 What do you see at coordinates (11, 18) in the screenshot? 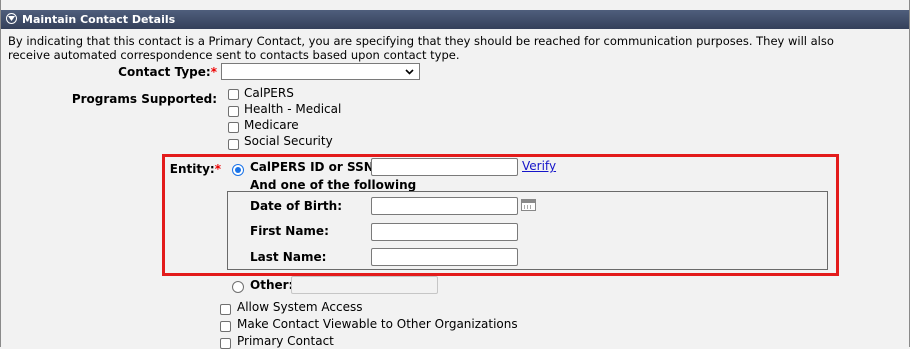
I see `collapse-toggle-icon` at bounding box center [11, 18].